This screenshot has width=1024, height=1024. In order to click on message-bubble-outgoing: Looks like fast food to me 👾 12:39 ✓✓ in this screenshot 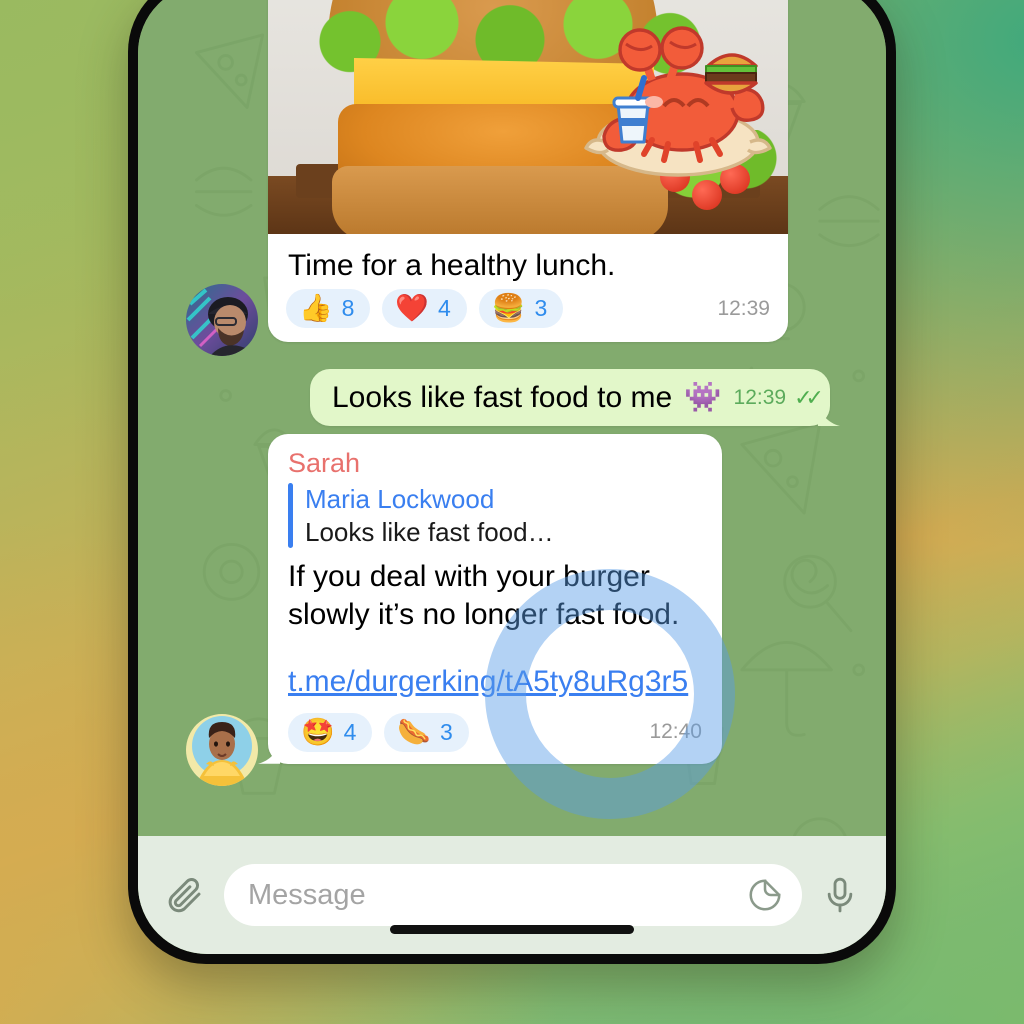, I will do `click(570, 397)`.